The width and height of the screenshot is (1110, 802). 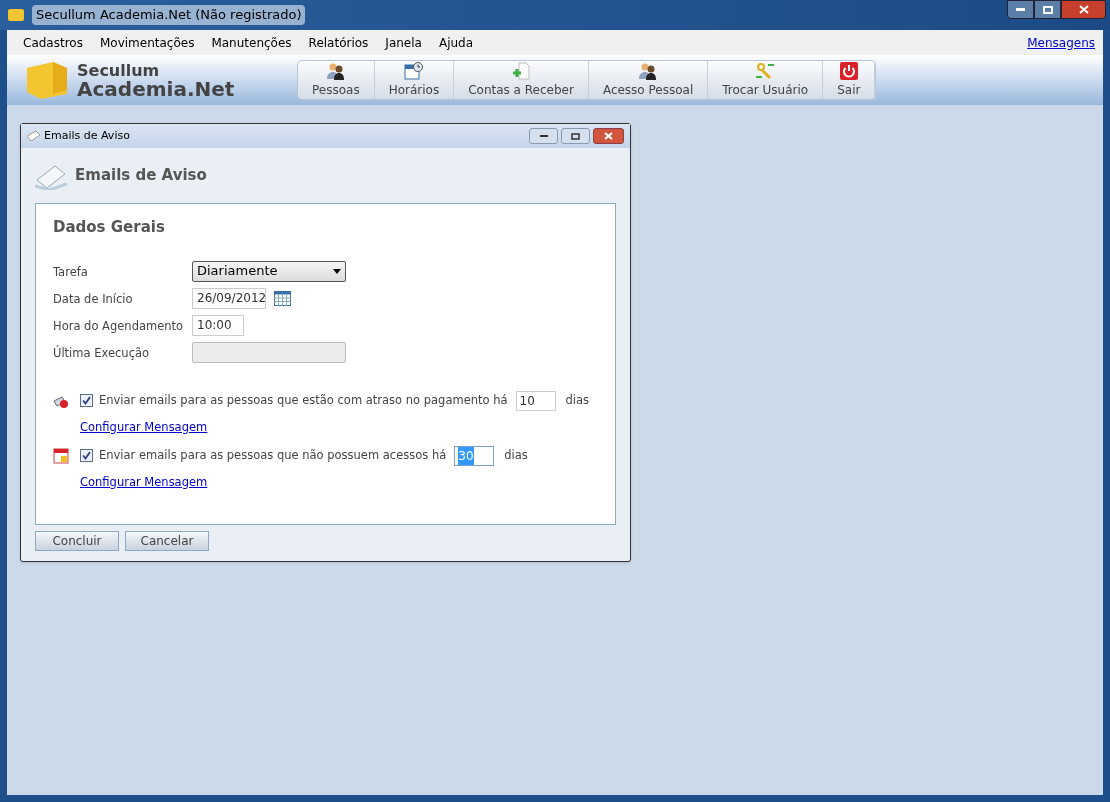 I want to click on dialog-title: Emails de Aviso, so click(x=87, y=135).